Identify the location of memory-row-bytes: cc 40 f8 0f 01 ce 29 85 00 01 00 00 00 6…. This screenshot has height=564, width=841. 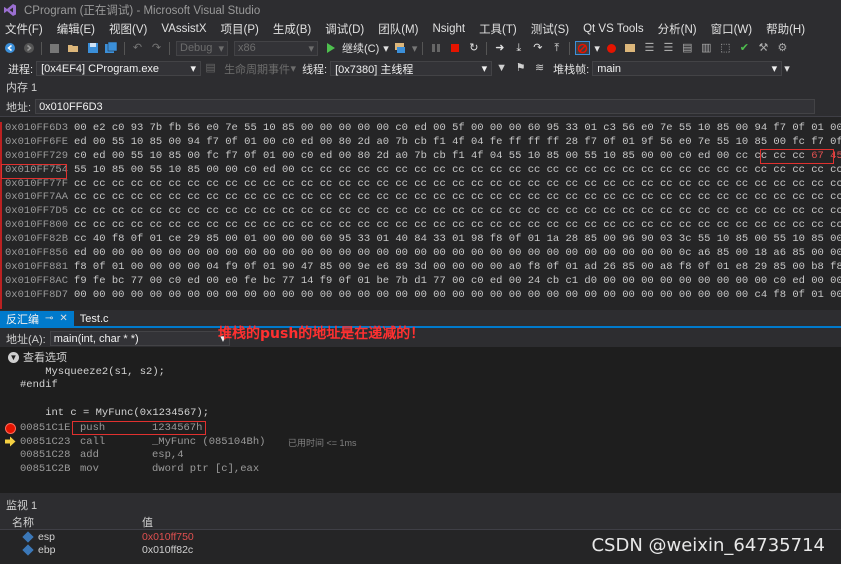
(454, 240).